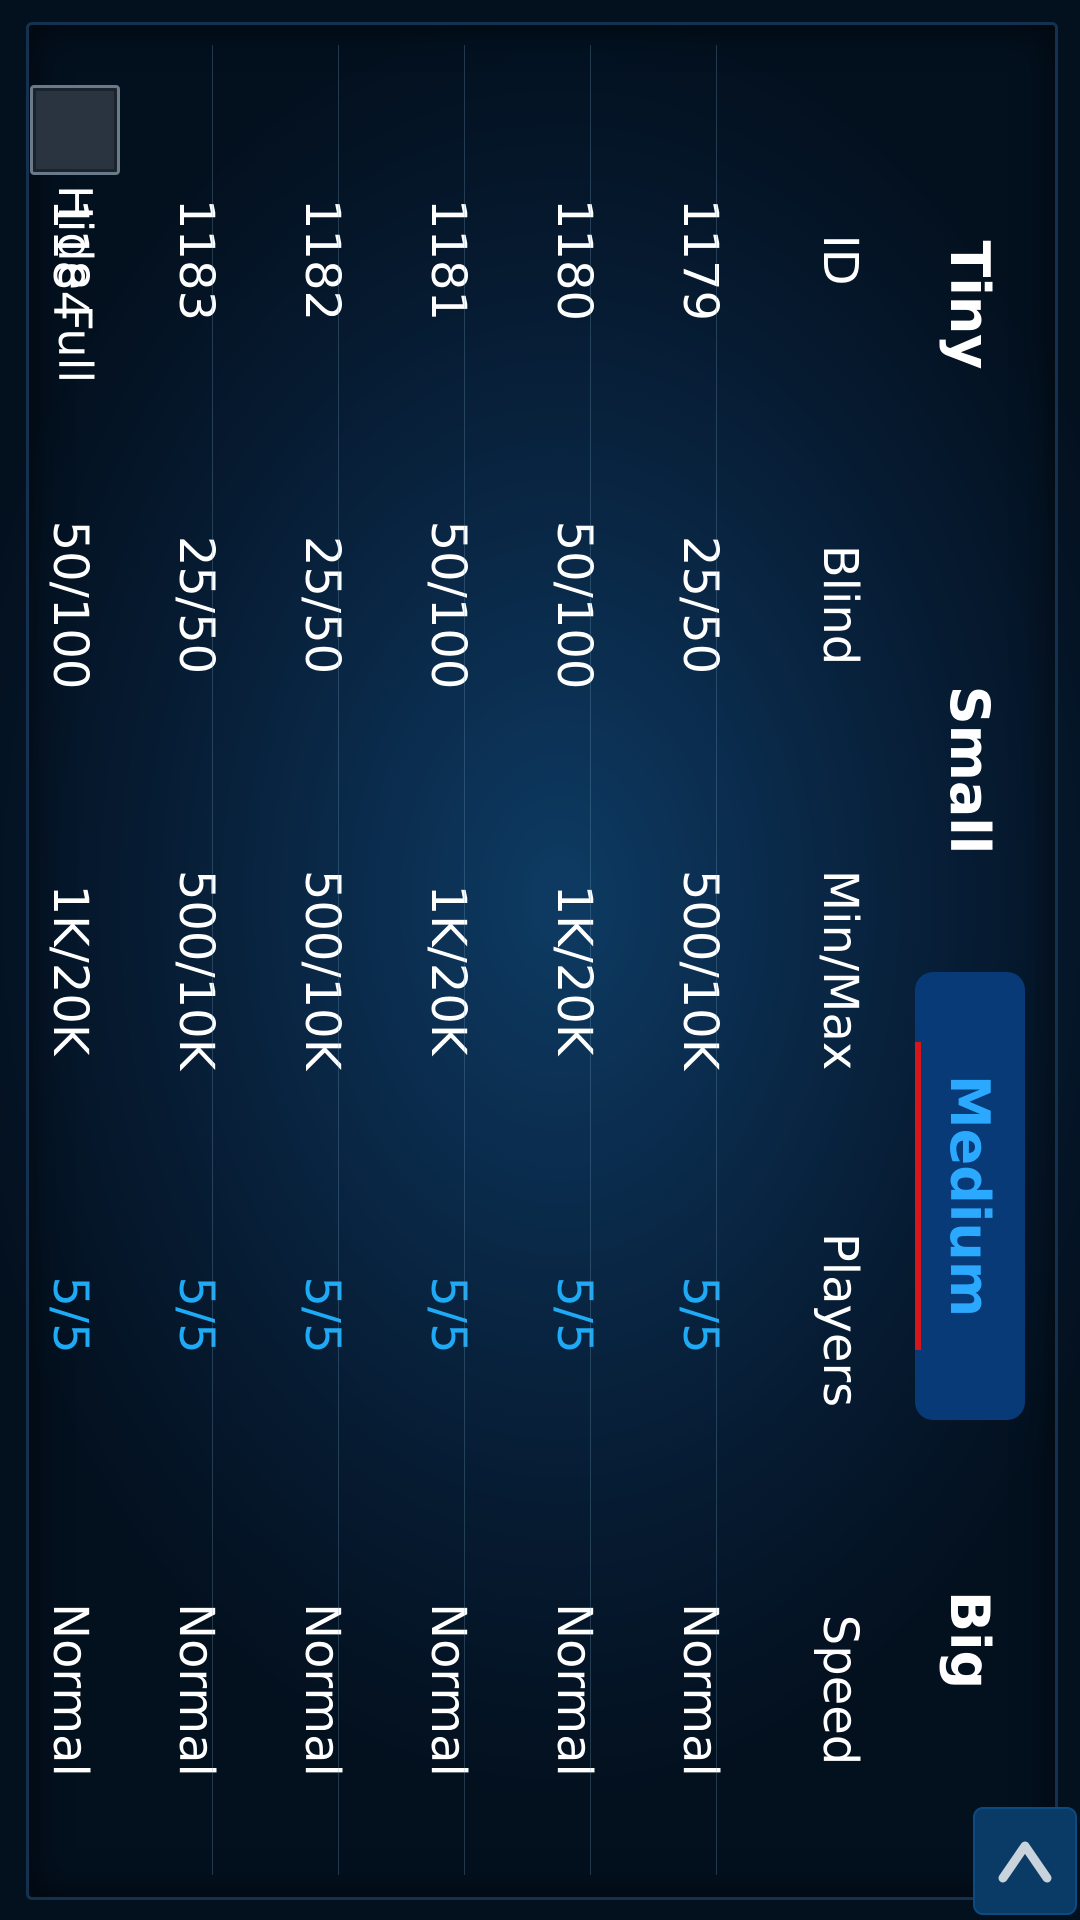  What do you see at coordinates (970, 1196) in the screenshot?
I see `tab-medium: Medium` at bounding box center [970, 1196].